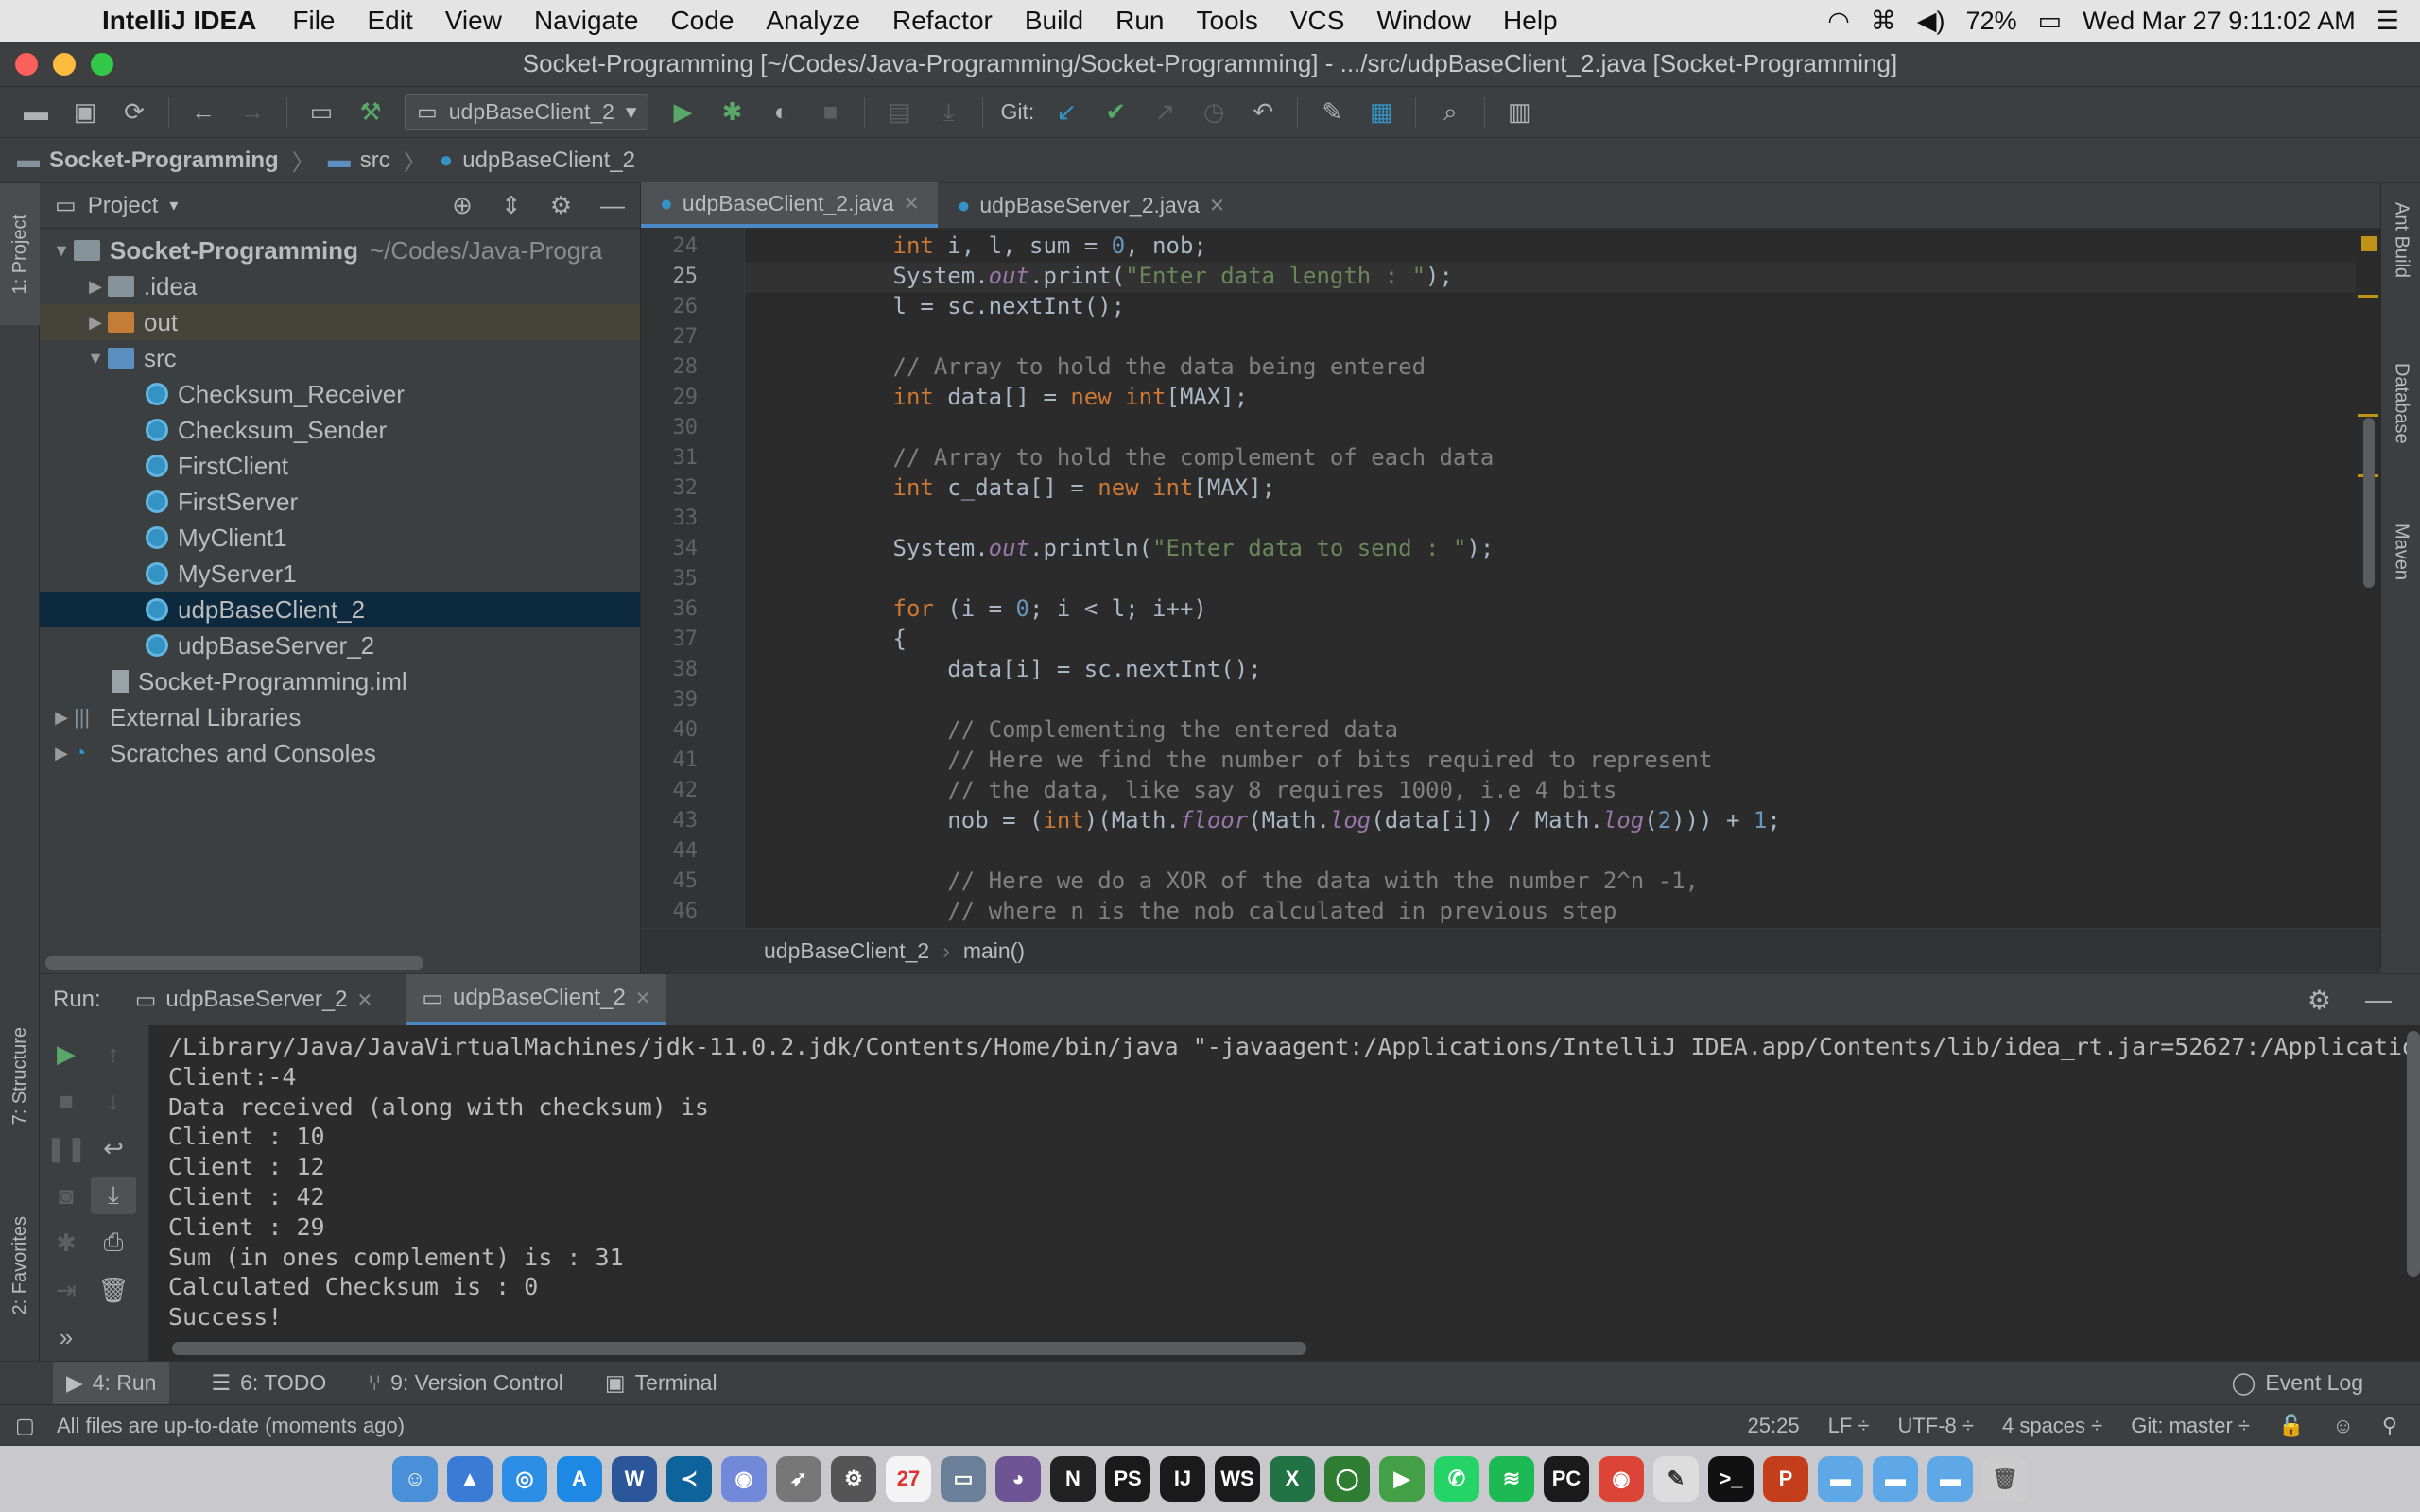 This screenshot has width=2420, height=1512. What do you see at coordinates (2369, 503) in the screenshot?
I see `editor-scroll-thumb` at bounding box center [2369, 503].